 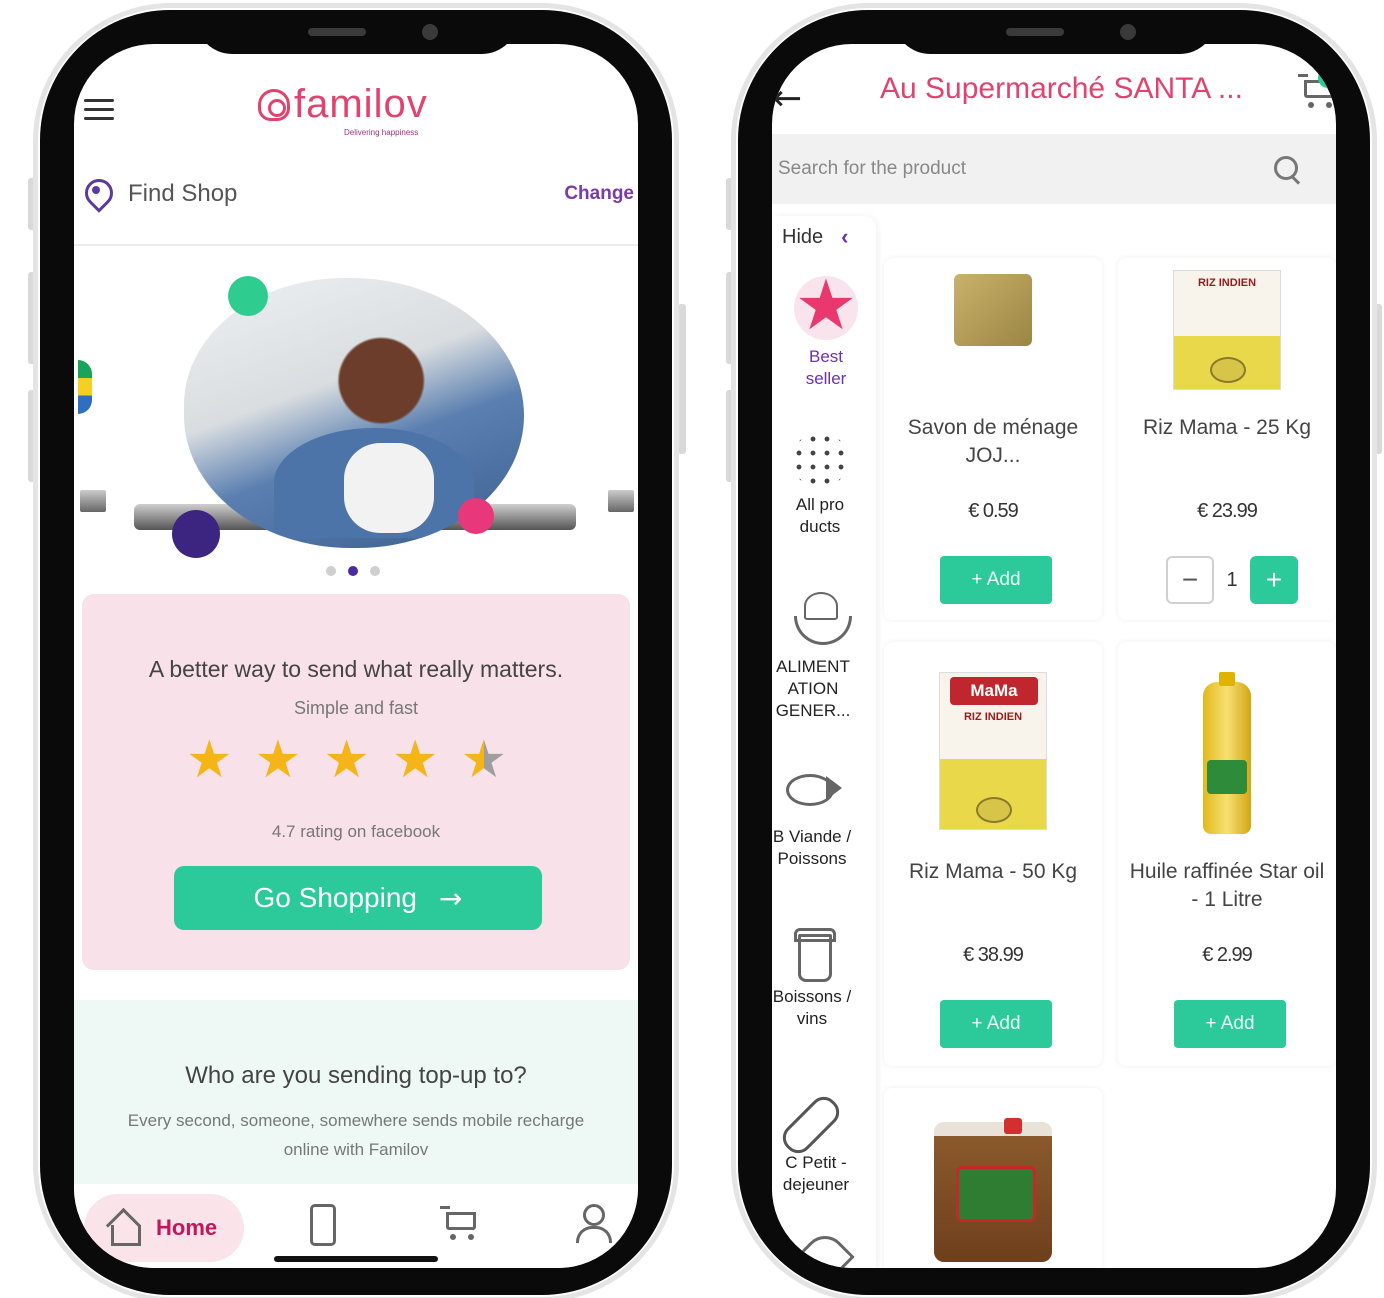 I want to click on product-name: Huile raffinée Star oil - 1 Litre, so click(x=1227, y=885).